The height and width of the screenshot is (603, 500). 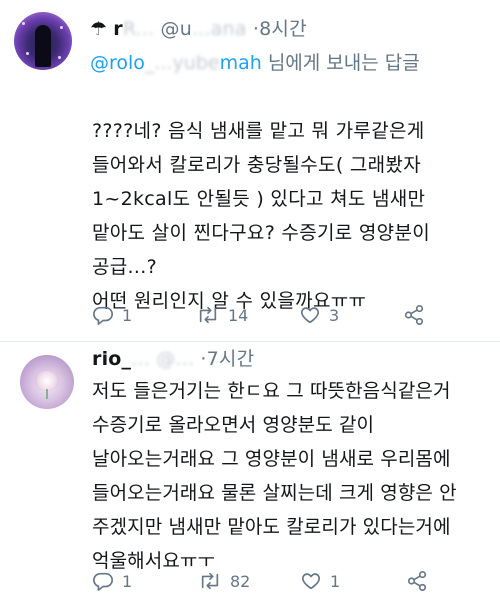 I want to click on avatar-figure, so click(x=43, y=46).